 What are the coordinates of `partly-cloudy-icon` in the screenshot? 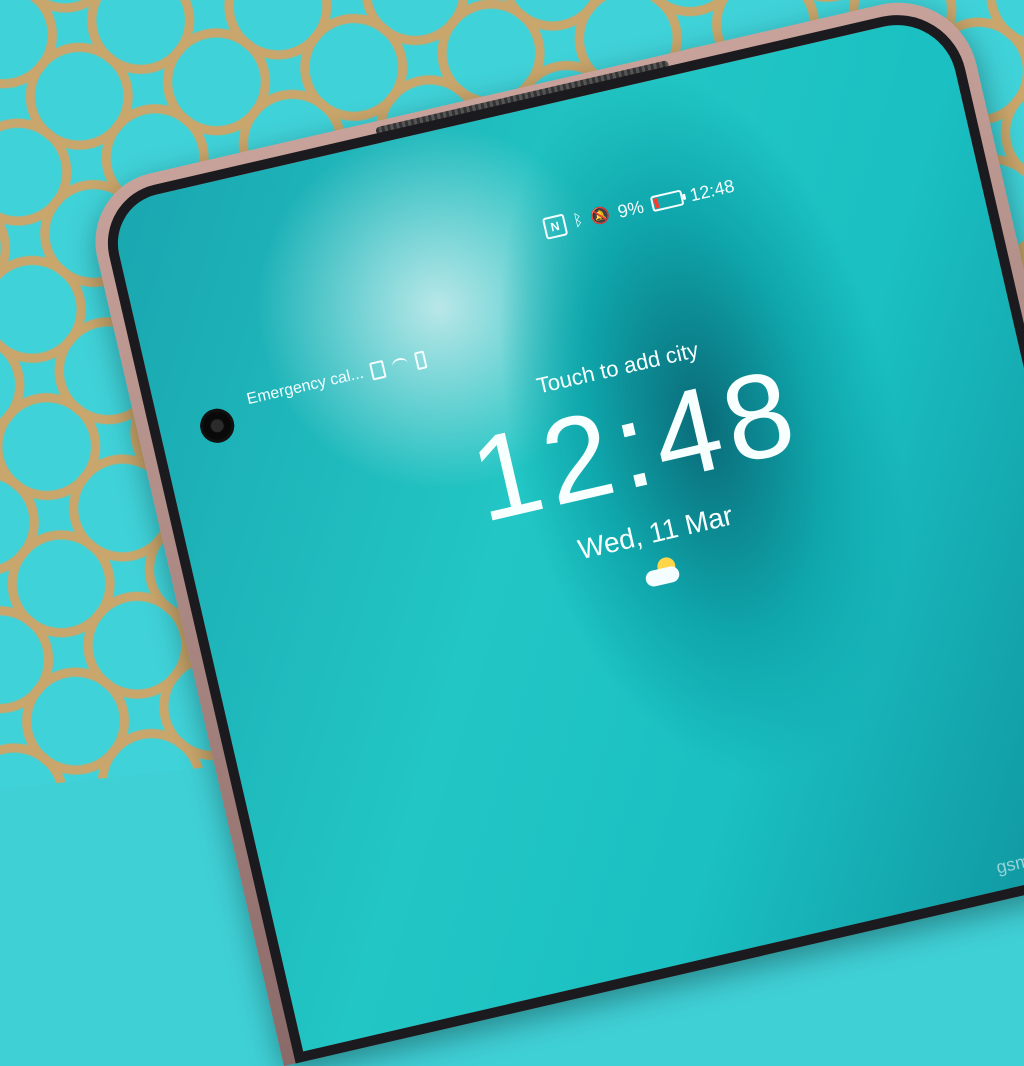 It's located at (665, 573).